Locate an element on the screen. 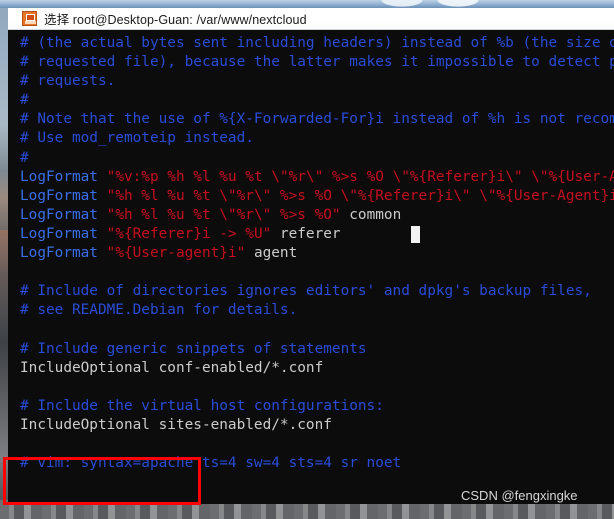 The image size is (614, 519). watermark-text: CSDN @fengxingke is located at coordinates (519, 495).